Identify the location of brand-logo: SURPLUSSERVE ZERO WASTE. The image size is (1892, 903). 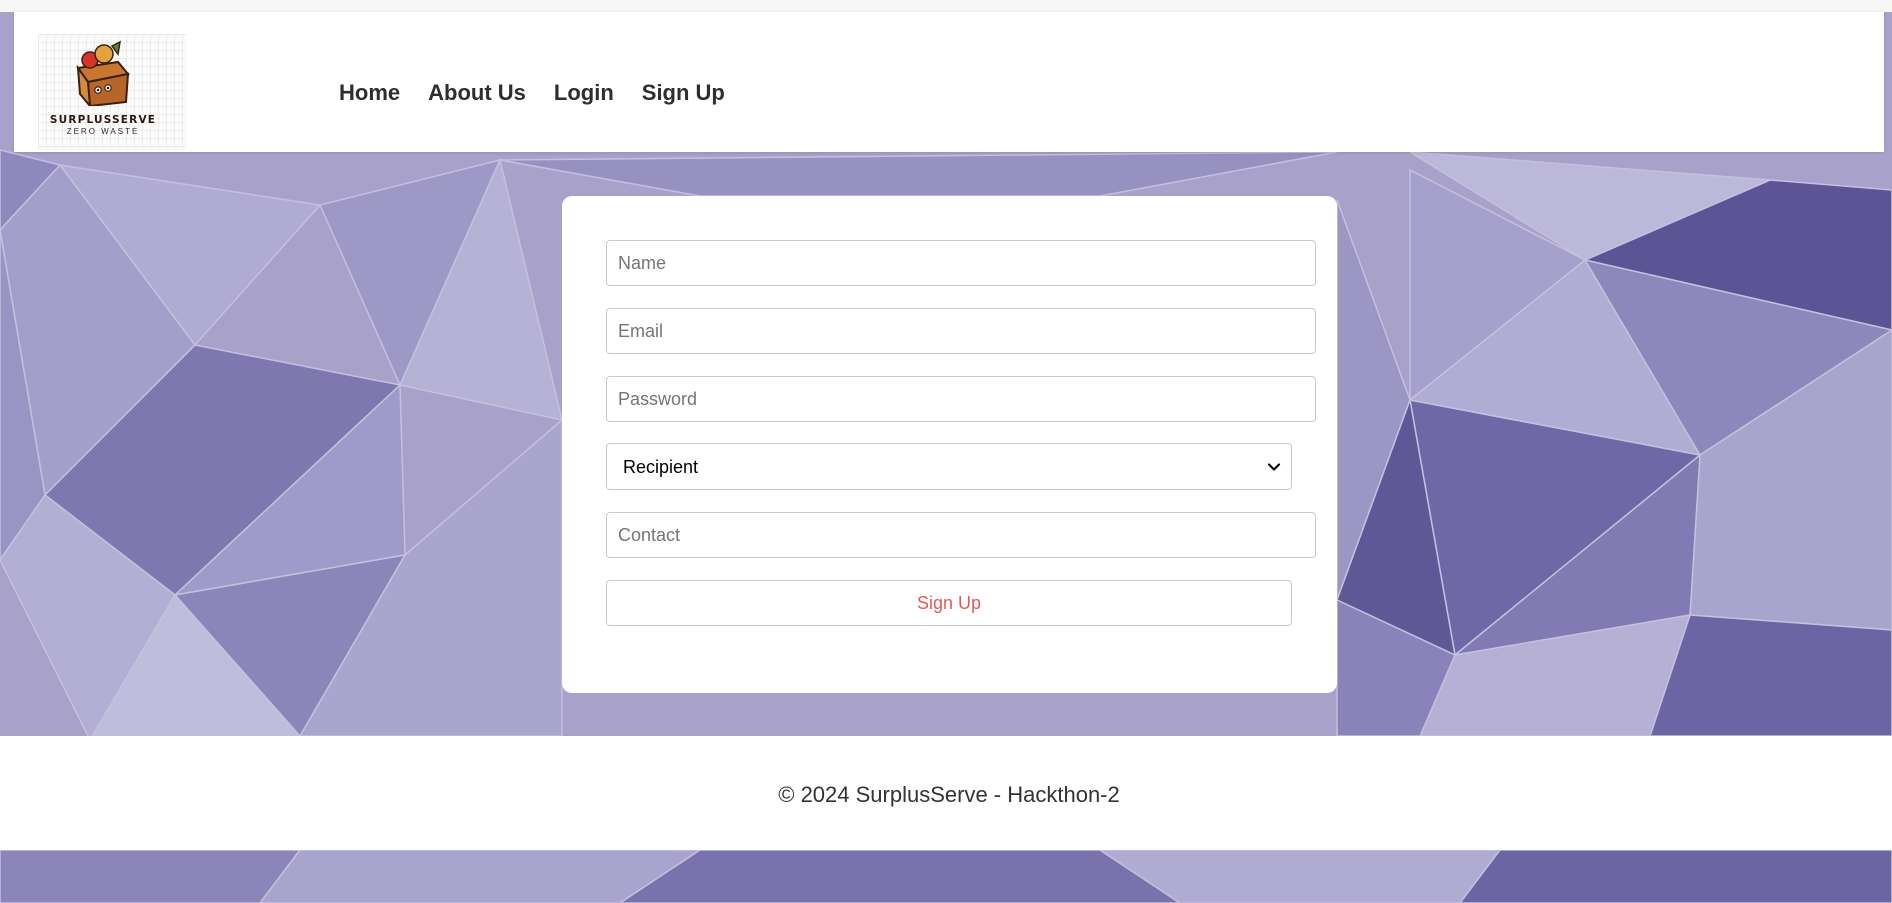
(112, 92).